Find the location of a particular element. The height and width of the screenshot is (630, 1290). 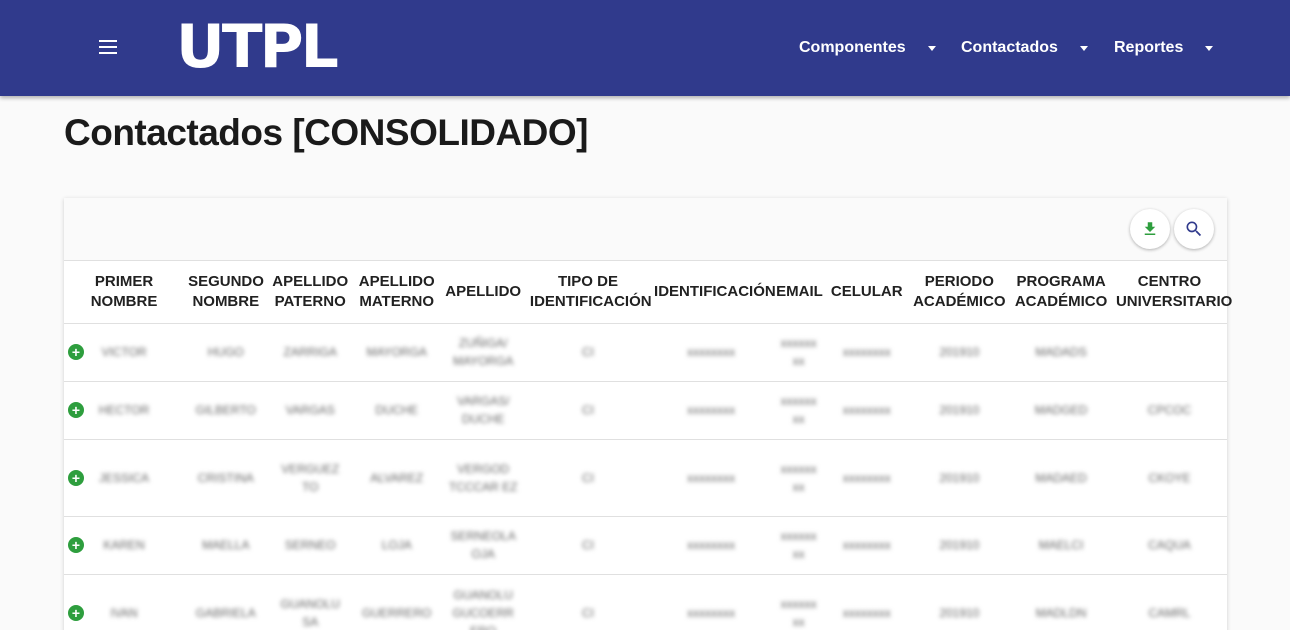

table-cell: SERNEOLA OJA is located at coordinates (483, 545).